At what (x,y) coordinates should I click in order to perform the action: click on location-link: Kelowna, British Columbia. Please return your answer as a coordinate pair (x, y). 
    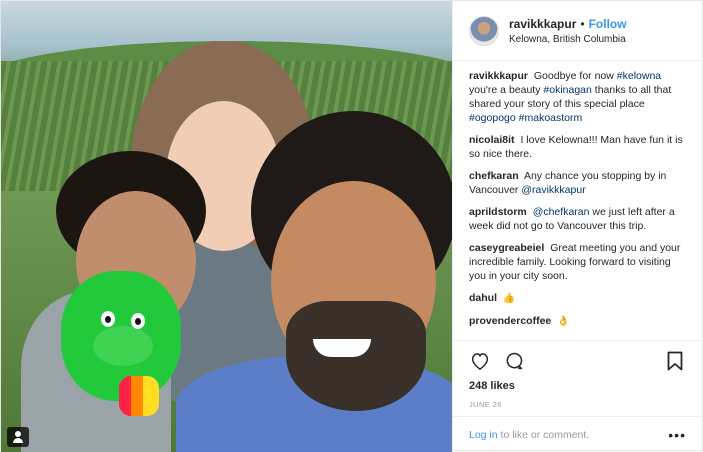
    Looking at the image, I should click on (568, 39).